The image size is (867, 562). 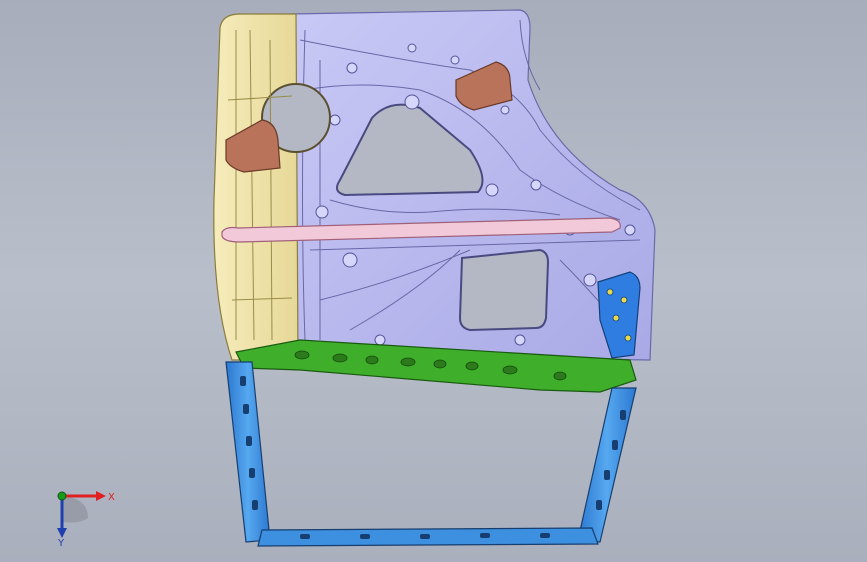 What do you see at coordinates (607, 465) in the screenshot?
I see `frame-right-rail` at bounding box center [607, 465].